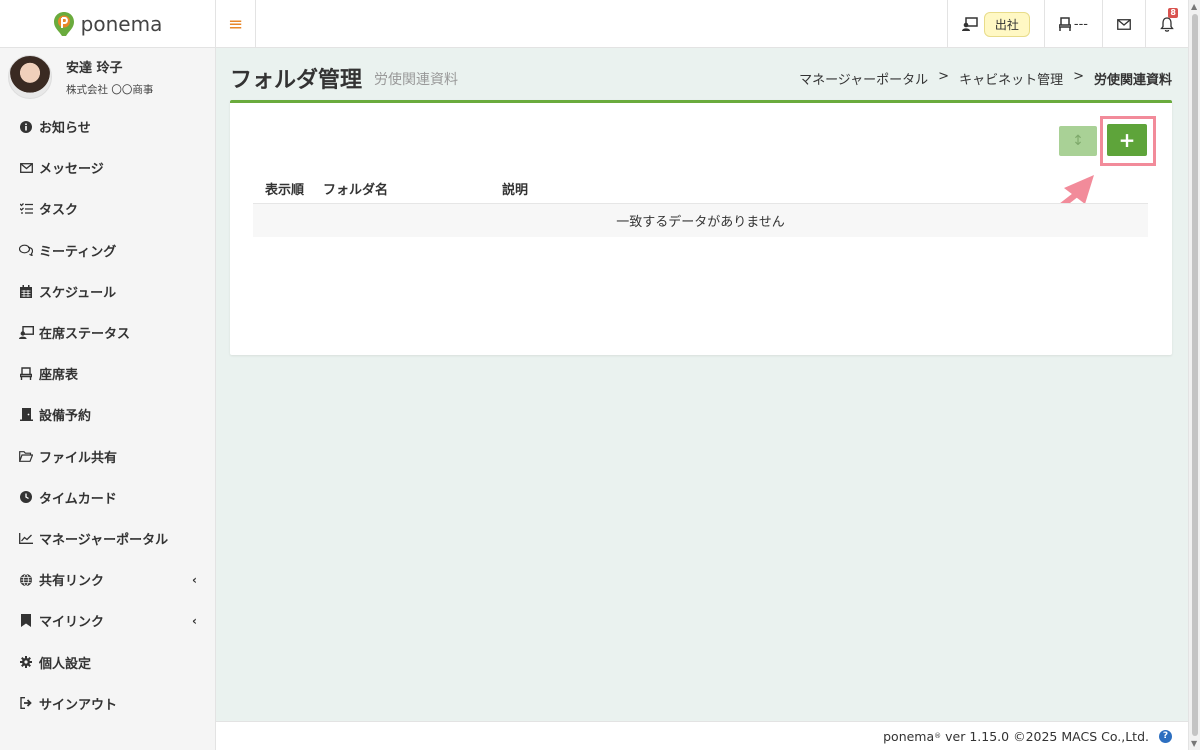 This screenshot has height=750, width=1200. I want to click on sidebar-item-manager-portal: マネージャーポータル, so click(107, 538).